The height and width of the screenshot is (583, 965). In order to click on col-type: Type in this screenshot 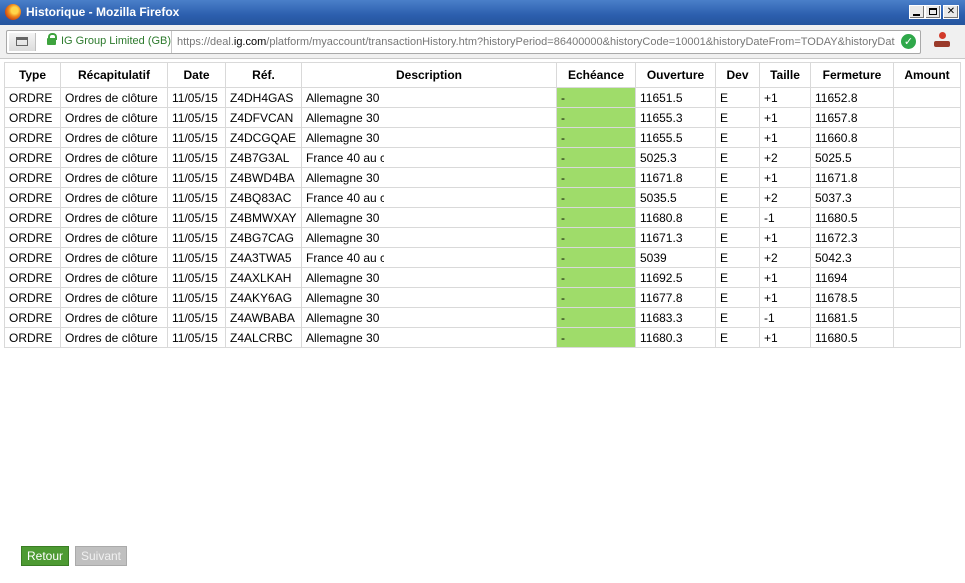, I will do `click(32, 75)`.